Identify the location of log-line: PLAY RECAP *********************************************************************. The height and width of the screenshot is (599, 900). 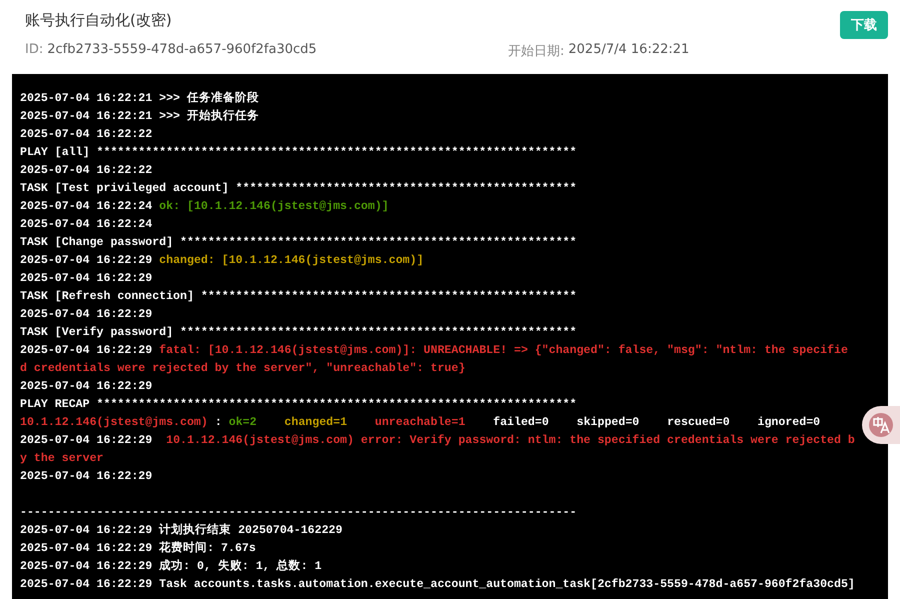
(299, 405).